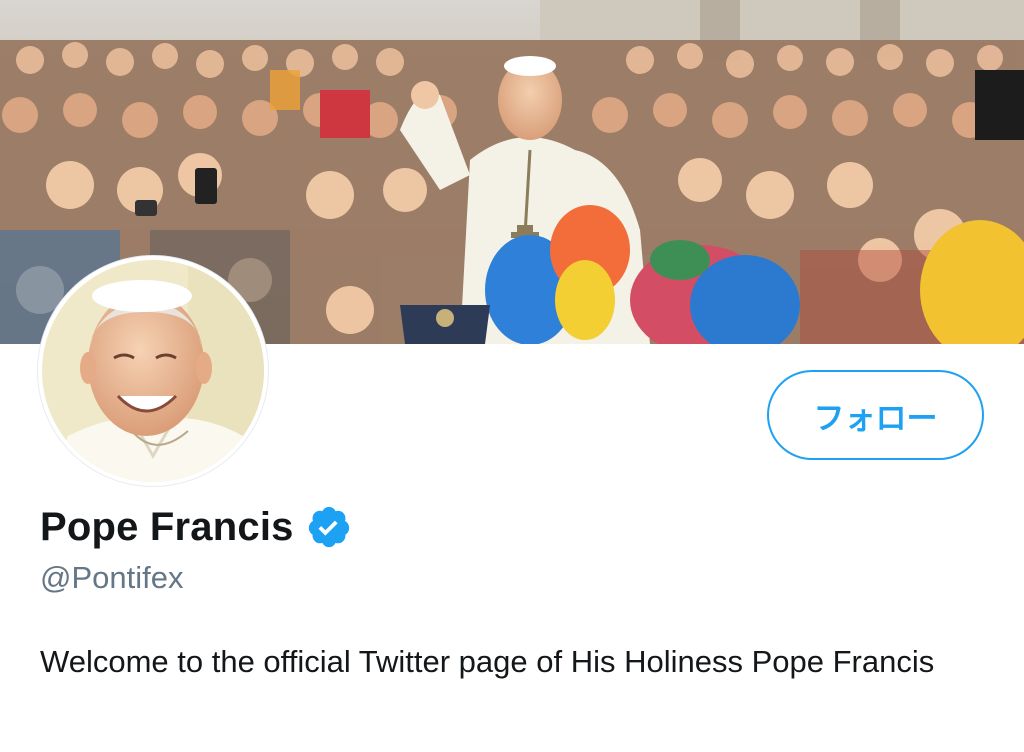  Describe the element at coordinates (112, 577) in the screenshot. I see `profile-handle: @Pontifex` at that location.